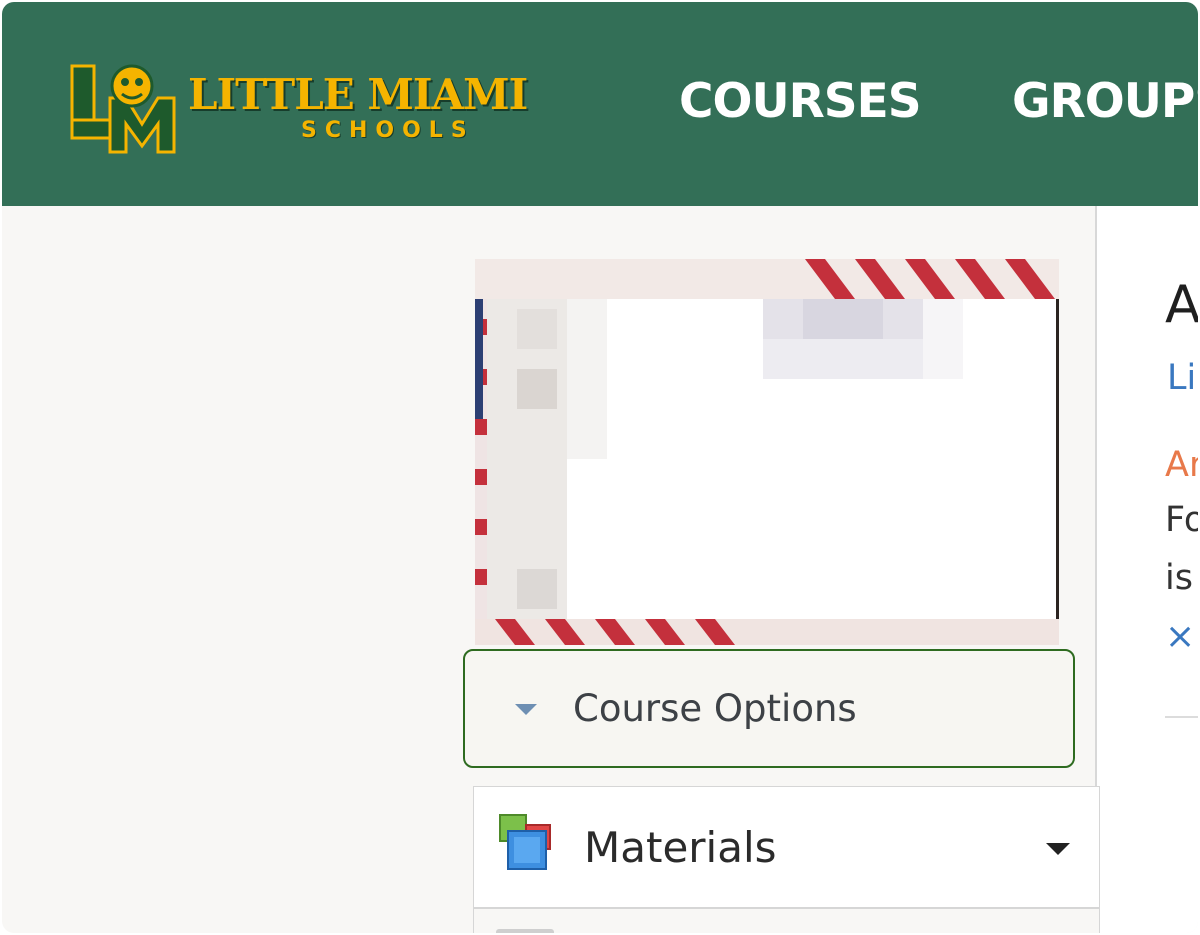  What do you see at coordinates (526, 709) in the screenshot?
I see `caret-down-icon` at bounding box center [526, 709].